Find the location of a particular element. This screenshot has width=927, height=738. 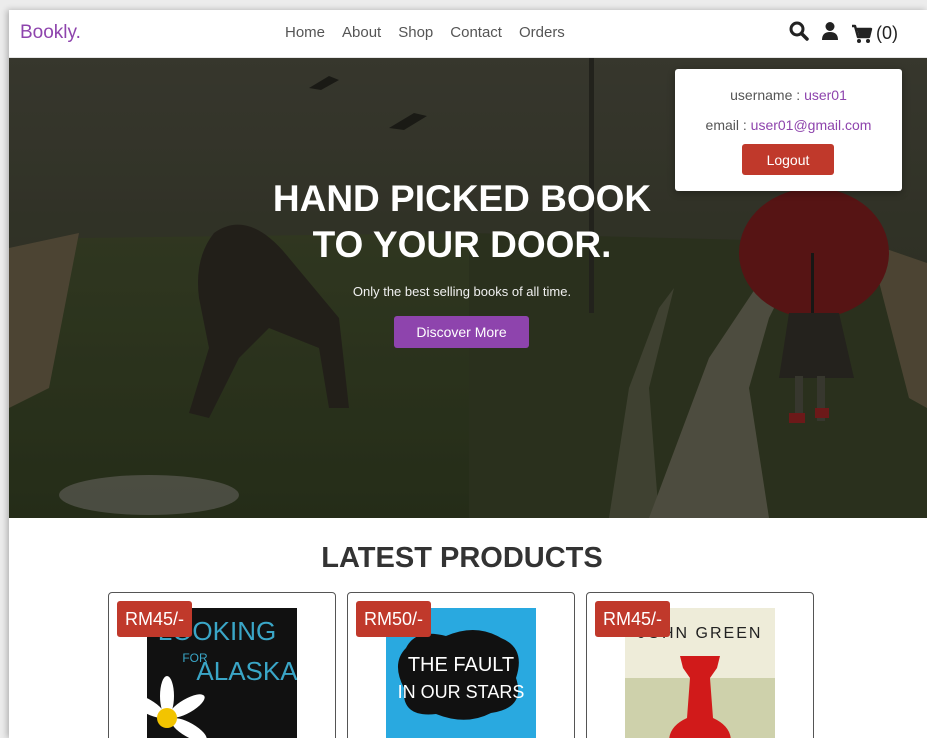

email-value: user01@gmail.com is located at coordinates (811, 125).